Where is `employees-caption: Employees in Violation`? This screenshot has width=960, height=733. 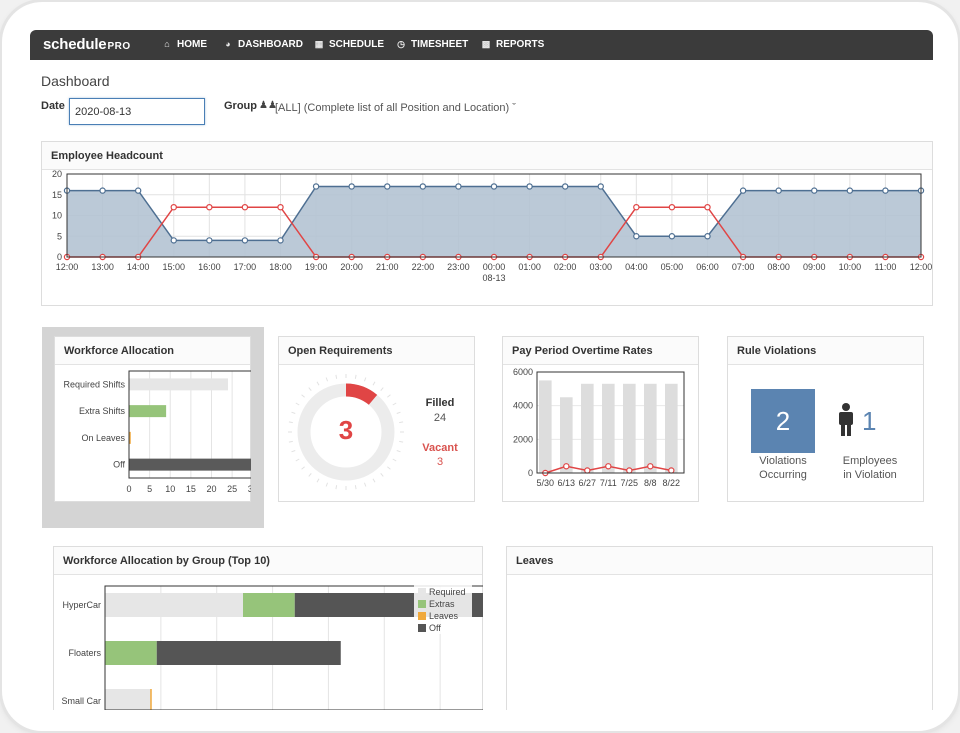
employees-caption: Employees in Violation is located at coordinates (870, 468).